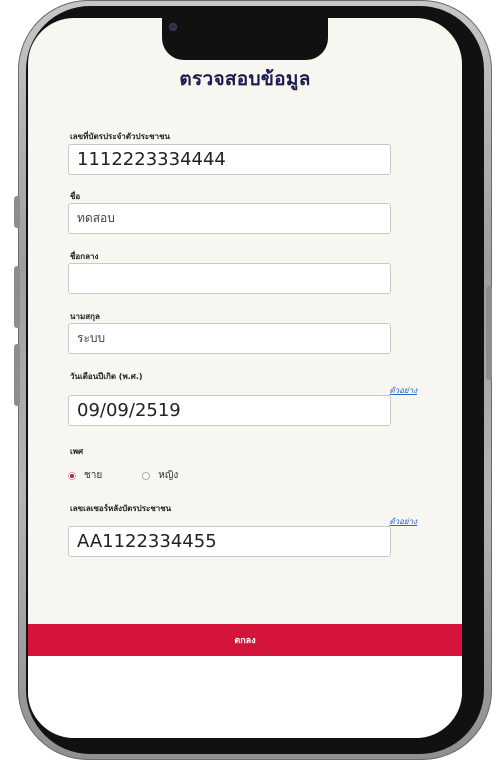 The width and height of the screenshot is (497, 760). Describe the element at coordinates (245, 39) in the screenshot. I see `phone-notch` at that location.